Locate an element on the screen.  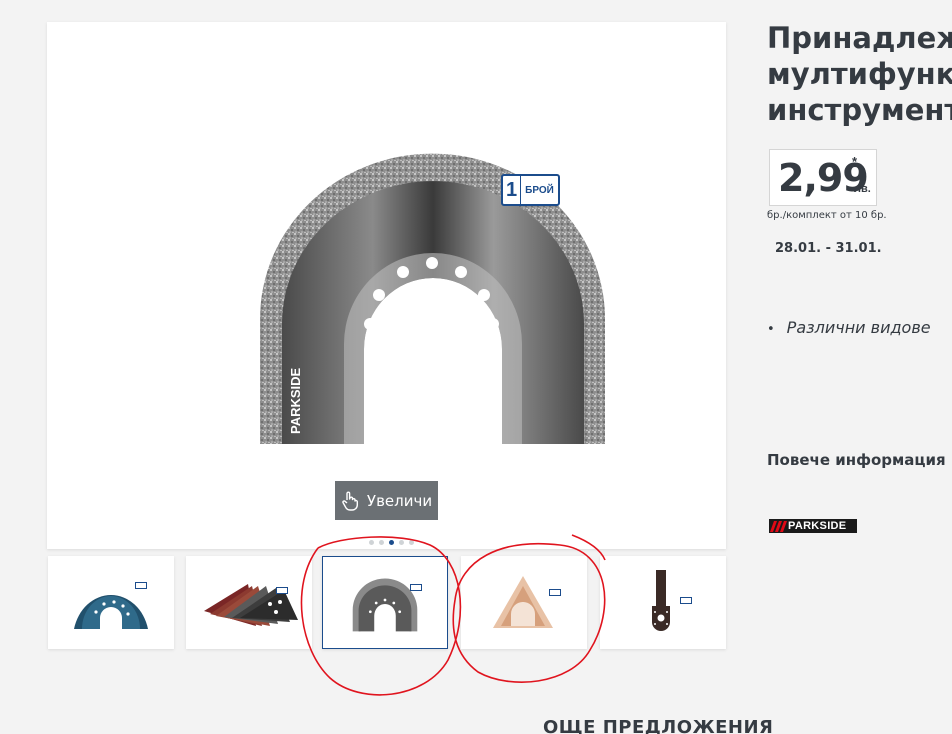
delta-pad-thumb-image is located at coordinates (523, 602).